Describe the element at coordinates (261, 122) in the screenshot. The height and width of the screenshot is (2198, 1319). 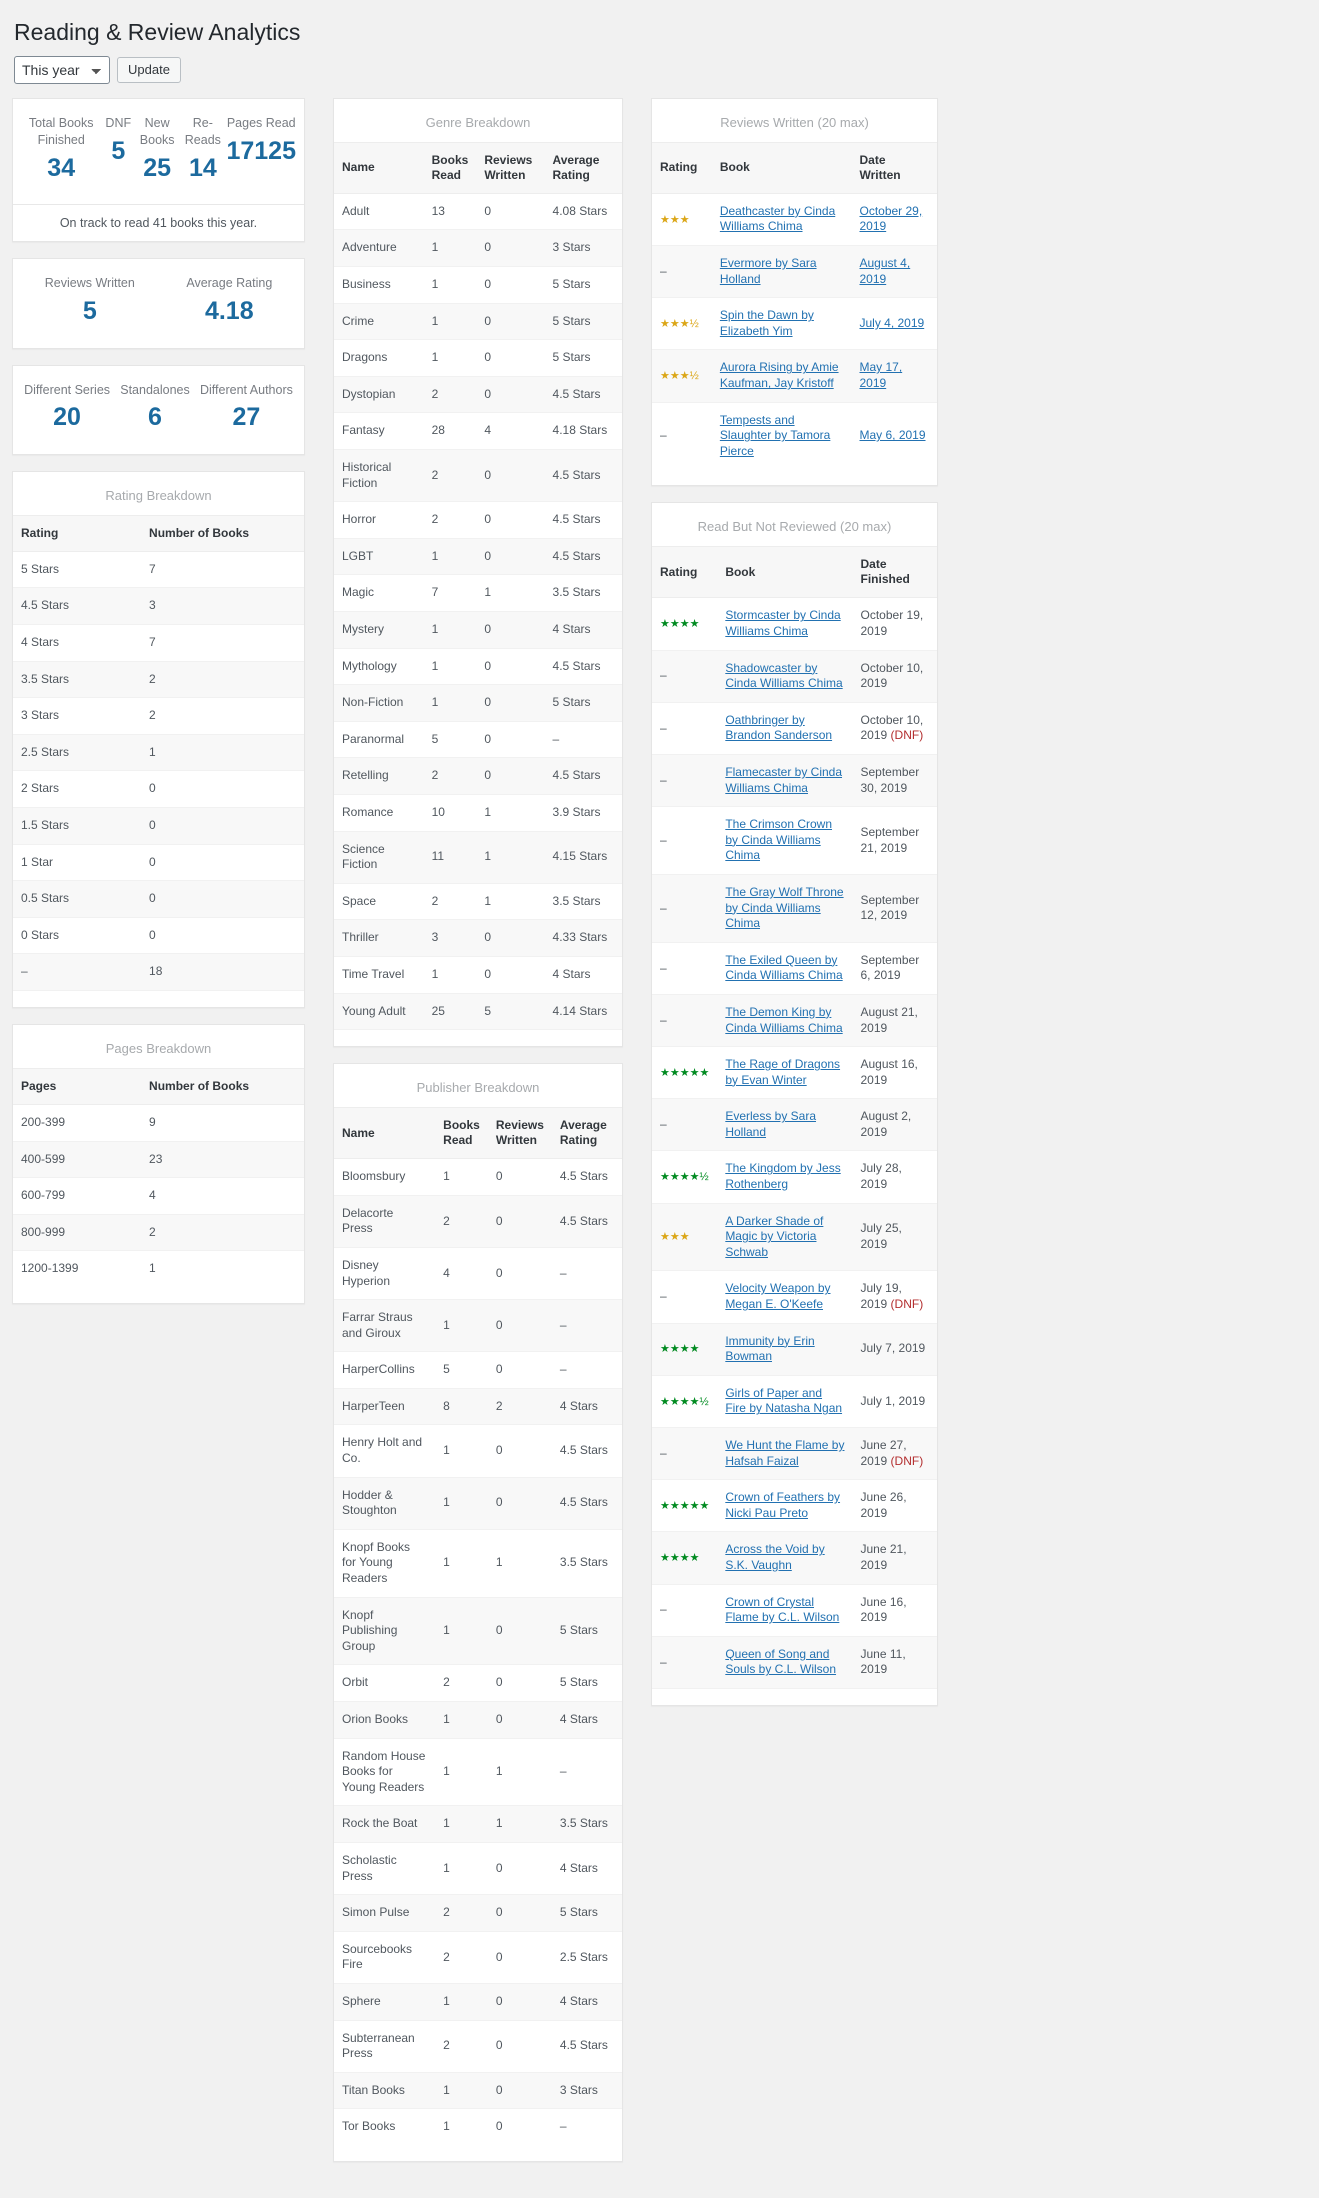
I see `stat-label: Pages Read` at that location.